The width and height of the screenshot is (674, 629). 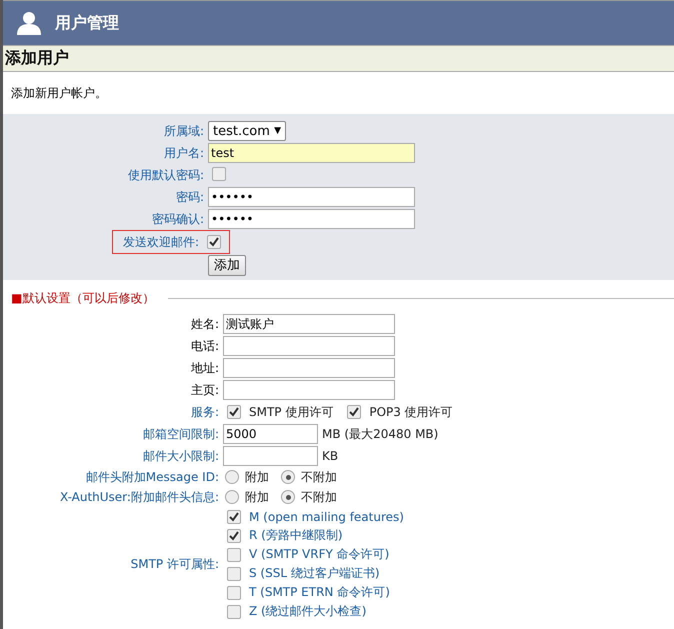 I want to click on option-label: V (SMTP VRFY 命令许可), so click(x=319, y=554).